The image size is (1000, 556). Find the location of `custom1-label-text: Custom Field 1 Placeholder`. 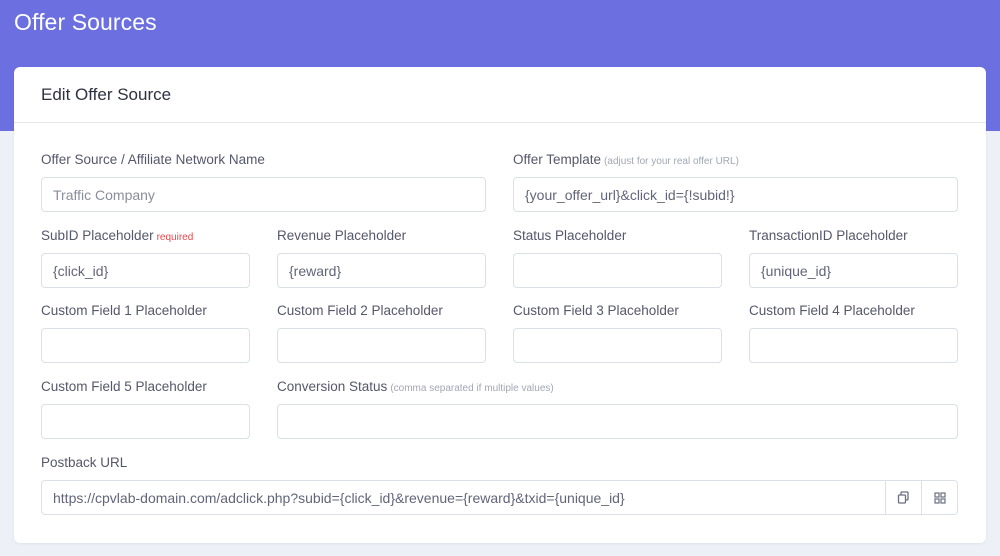

custom1-label-text: Custom Field 1 Placeholder is located at coordinates (124, 310).